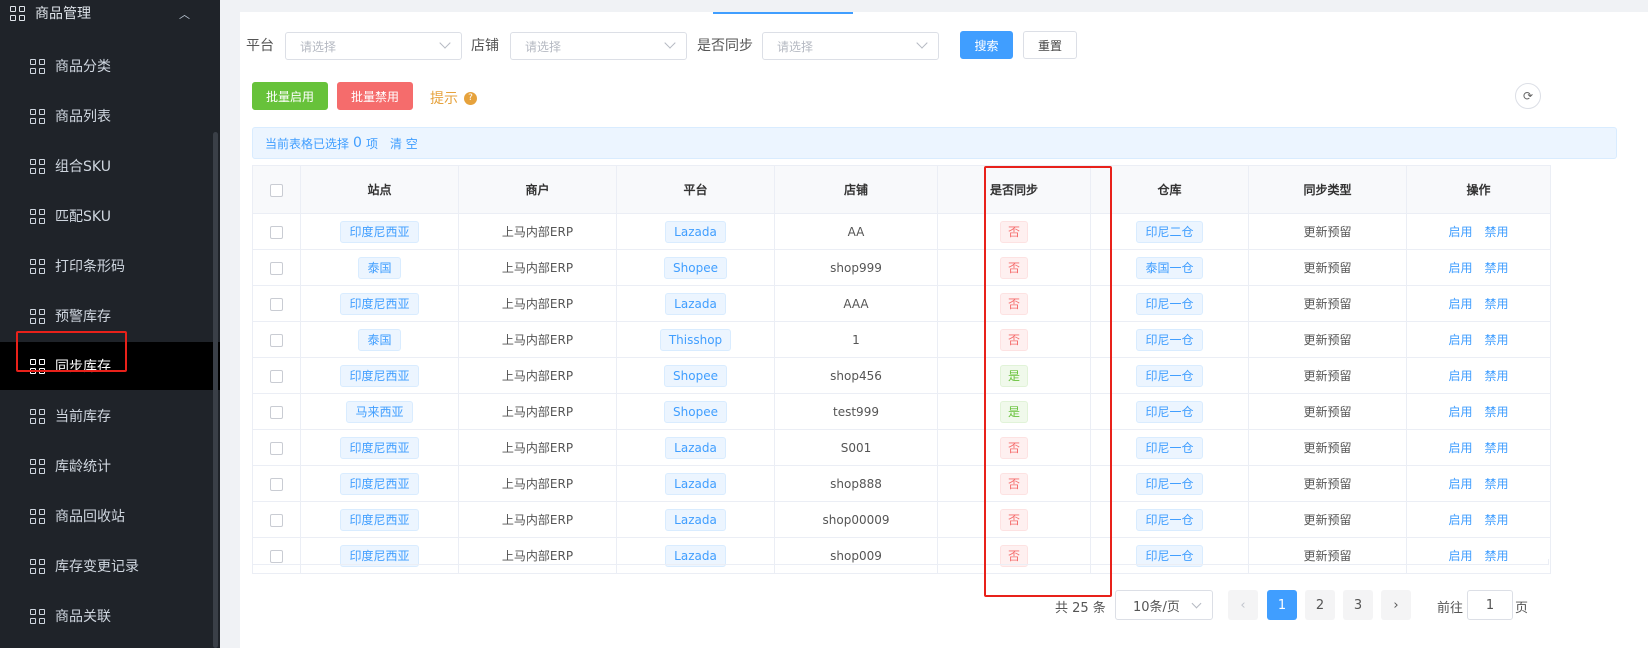 This screenshot has width=1648, height=648. Describe the element at coordinates (375, 96) in the screenshot. I see `batch-disable-button: 批量禁用` at that location.